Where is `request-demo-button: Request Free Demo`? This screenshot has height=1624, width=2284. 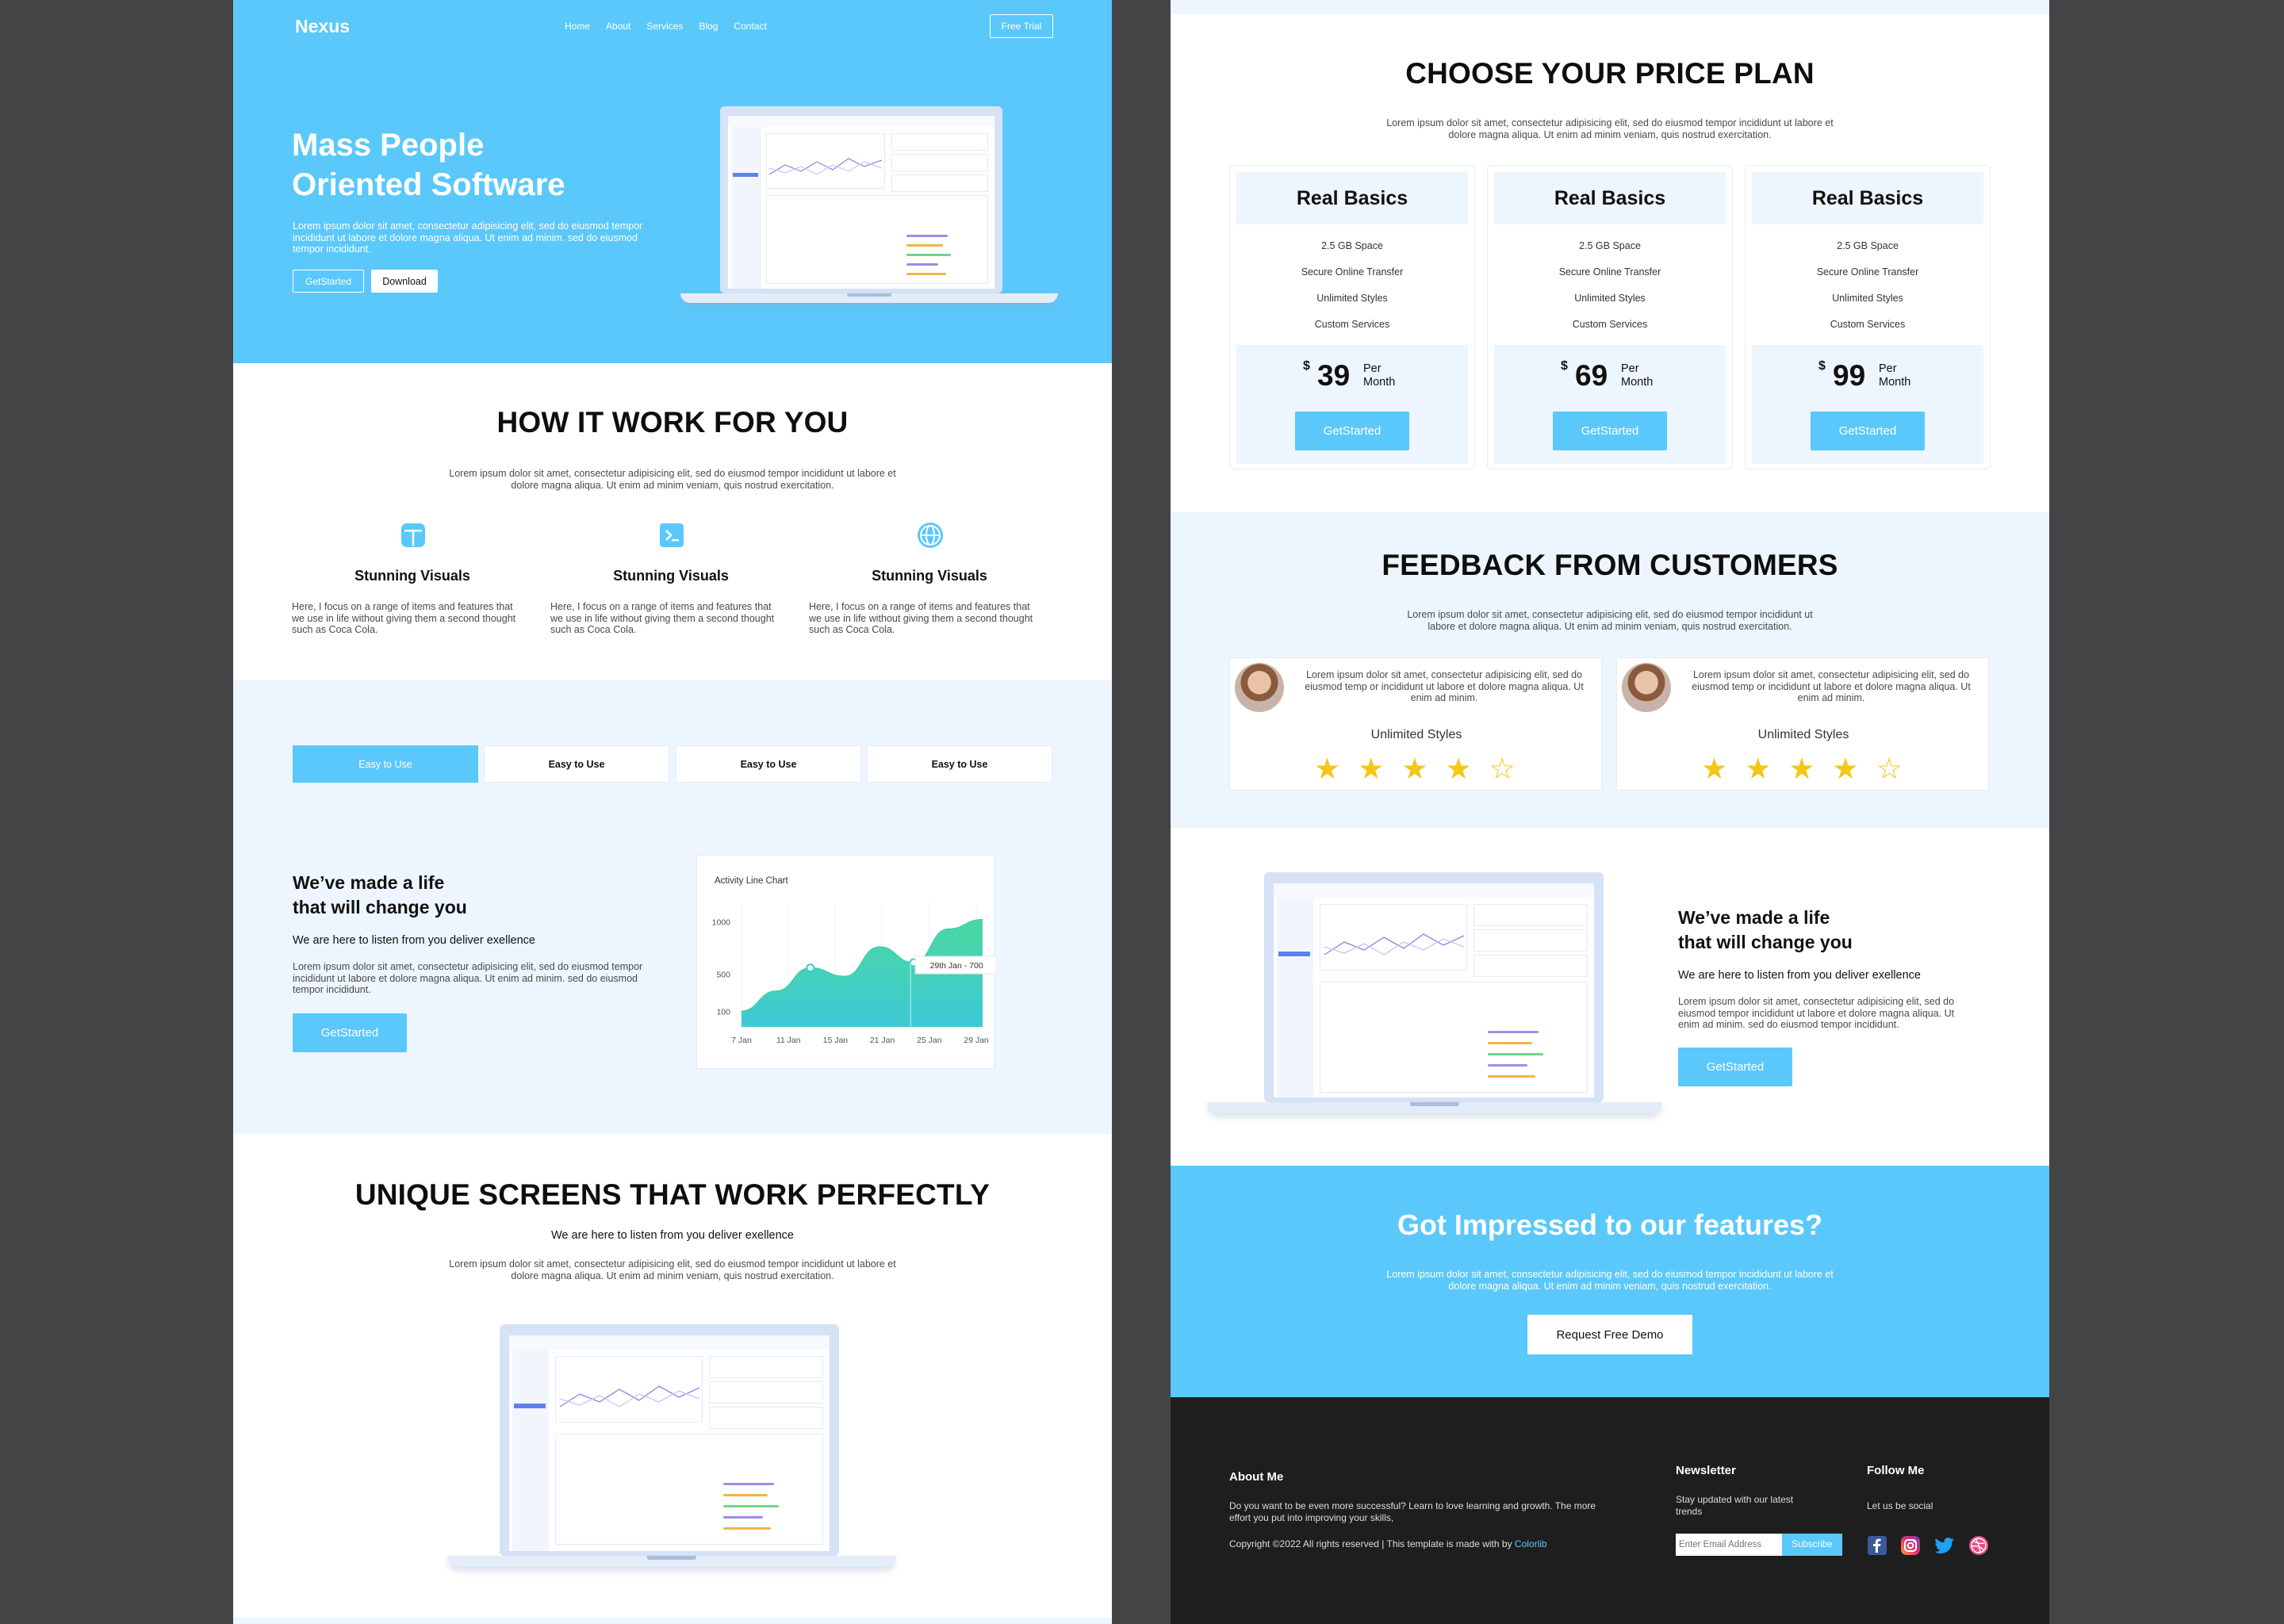
request-demo-button: Request Free Demo is located at coordinates (1609, 1334).